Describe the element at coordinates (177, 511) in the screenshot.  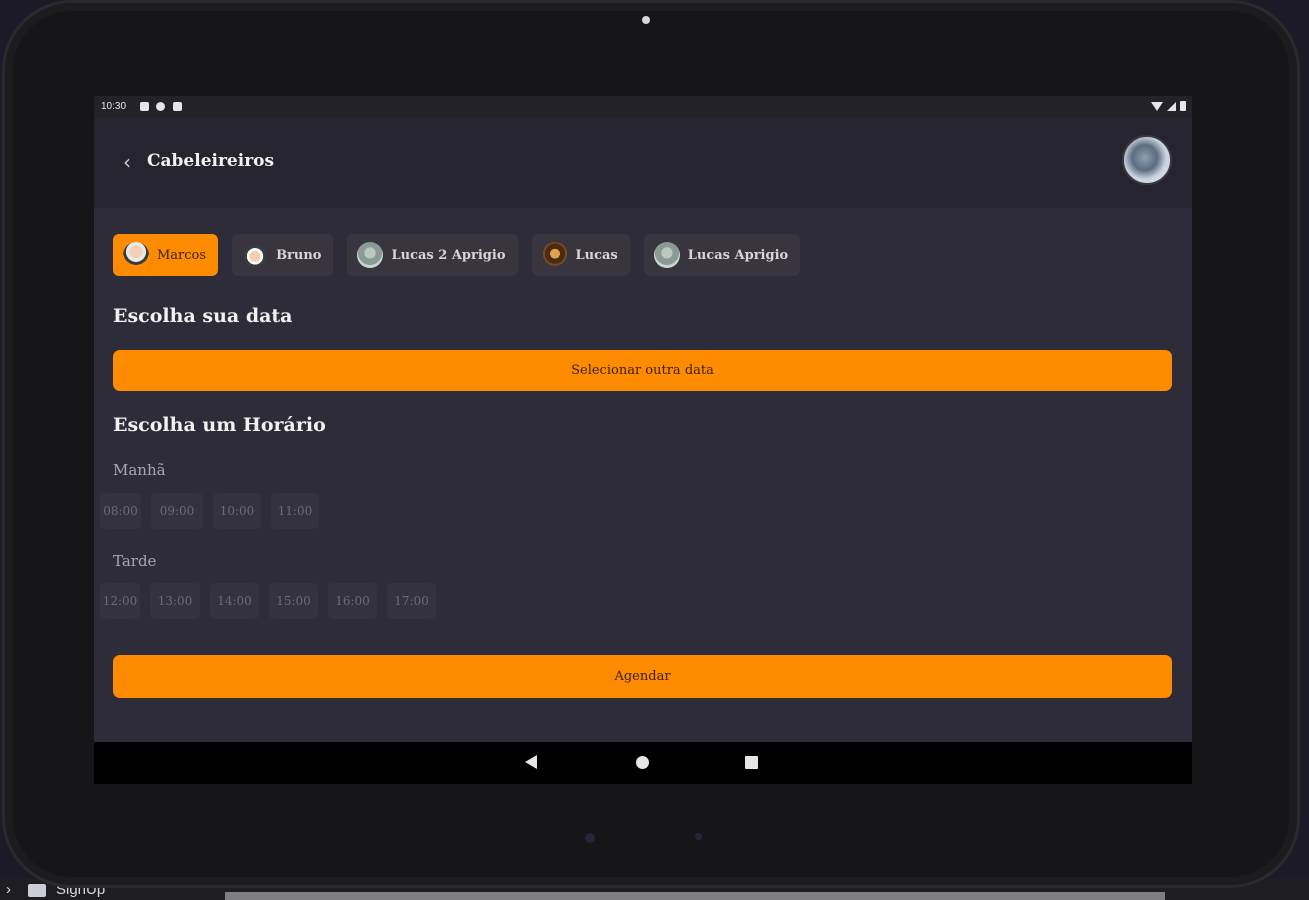
I see `time-slot: 09:00` at that location.